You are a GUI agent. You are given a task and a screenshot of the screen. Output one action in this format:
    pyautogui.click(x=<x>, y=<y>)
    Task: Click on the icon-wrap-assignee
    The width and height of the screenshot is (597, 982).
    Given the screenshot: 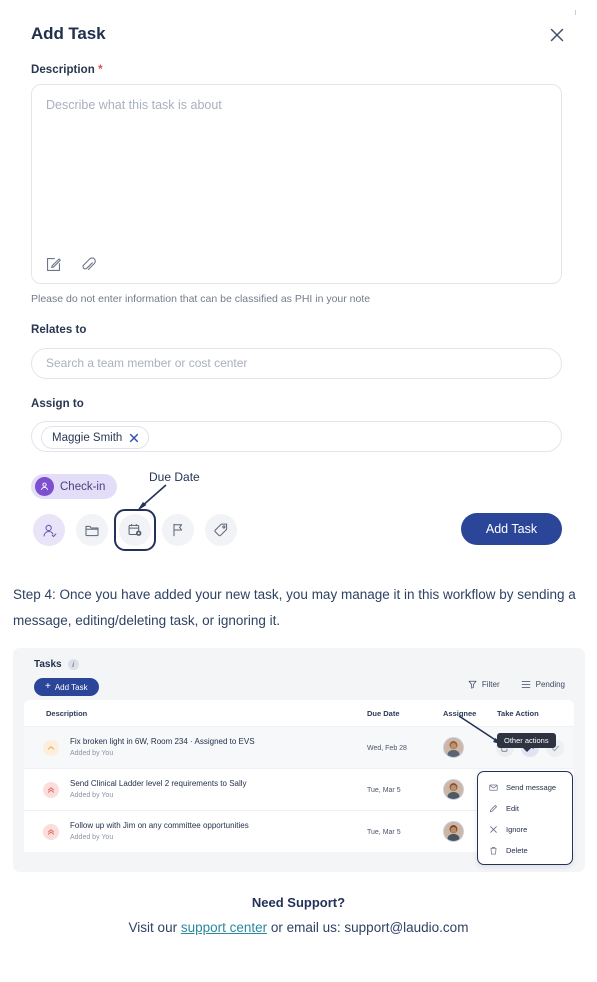 What is the action you would take?
    pyautogui.click(x=49, y=530)
    